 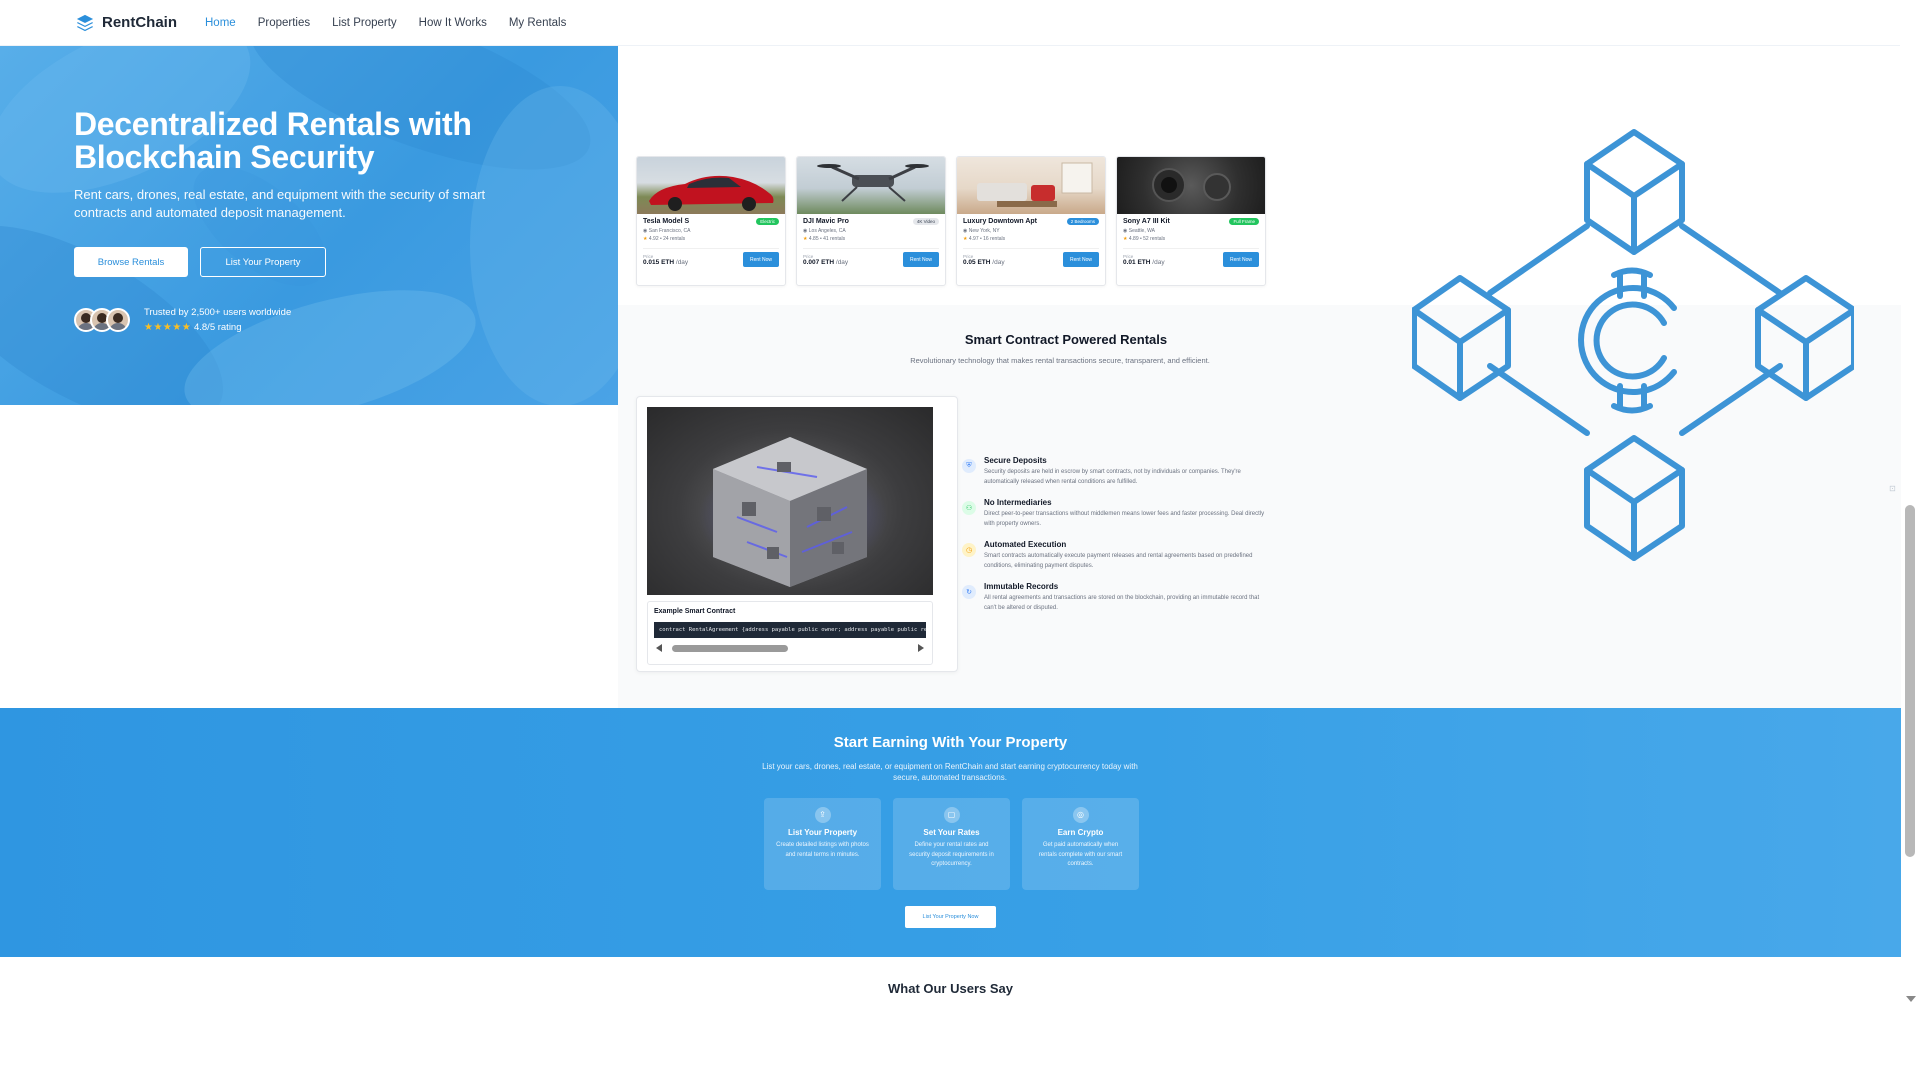 I want to click on drone-image, so click(x=871, y=185).